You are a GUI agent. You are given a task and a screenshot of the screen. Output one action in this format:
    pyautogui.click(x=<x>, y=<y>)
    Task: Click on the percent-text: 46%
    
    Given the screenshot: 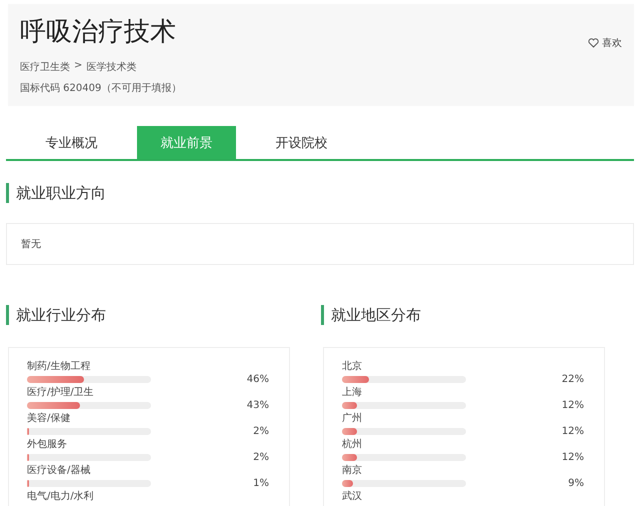 What is the action you would take?
    pyautogui.click(x=257, y=379)
    